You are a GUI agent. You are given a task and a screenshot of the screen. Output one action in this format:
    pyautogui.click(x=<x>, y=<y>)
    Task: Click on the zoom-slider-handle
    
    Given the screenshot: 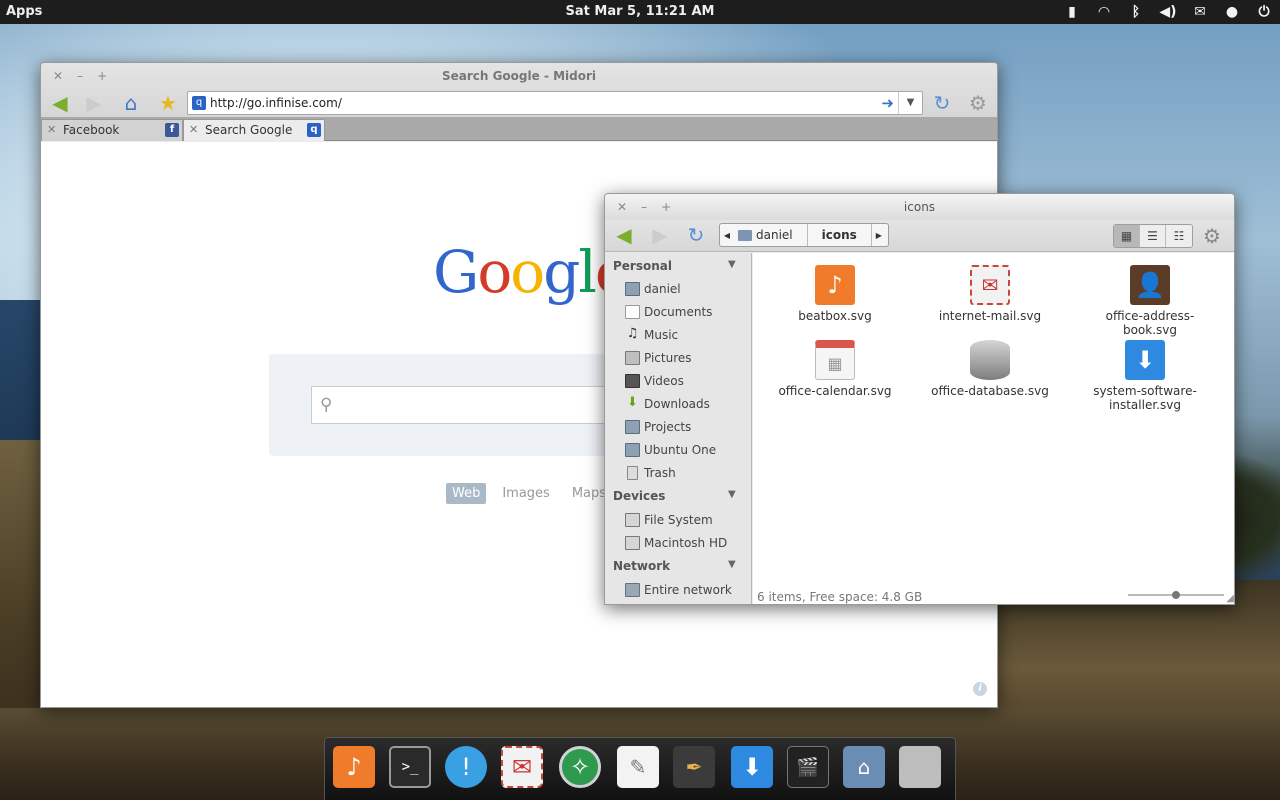 What is the action you would take?
    pyautogui.click(x=1176, y=595)
    